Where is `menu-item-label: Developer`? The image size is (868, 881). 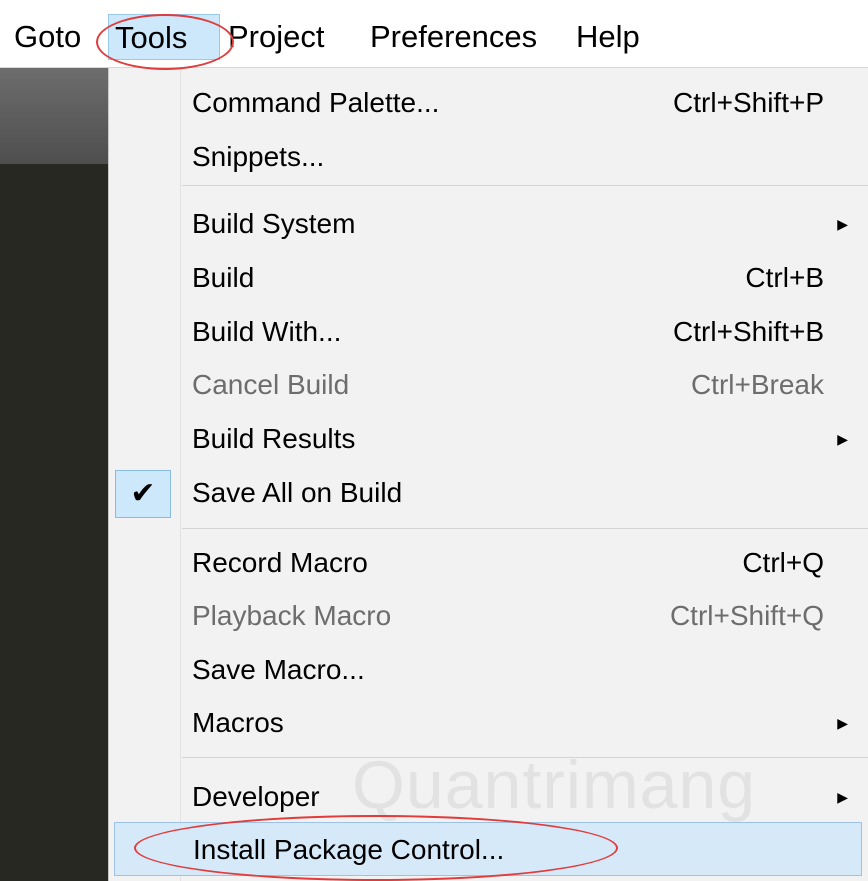 menu-item-label: Developer is located at coordinates (256, 796).